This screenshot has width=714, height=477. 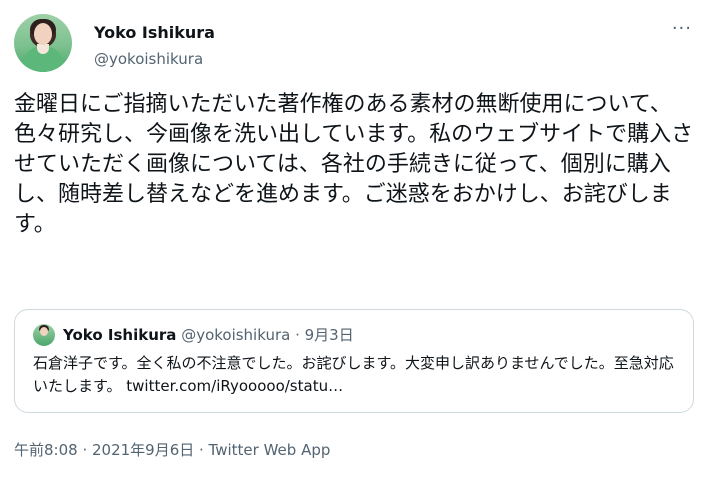 I want to click on quoted-header: Yoko Ishikura @yokoishikura · 9月3日, so click(x=208, y=334).